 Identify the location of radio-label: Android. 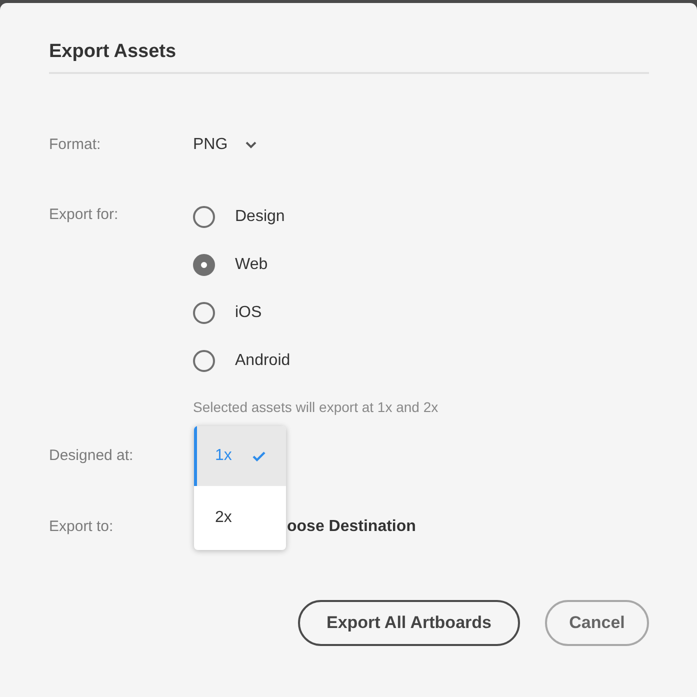
(262, 361).